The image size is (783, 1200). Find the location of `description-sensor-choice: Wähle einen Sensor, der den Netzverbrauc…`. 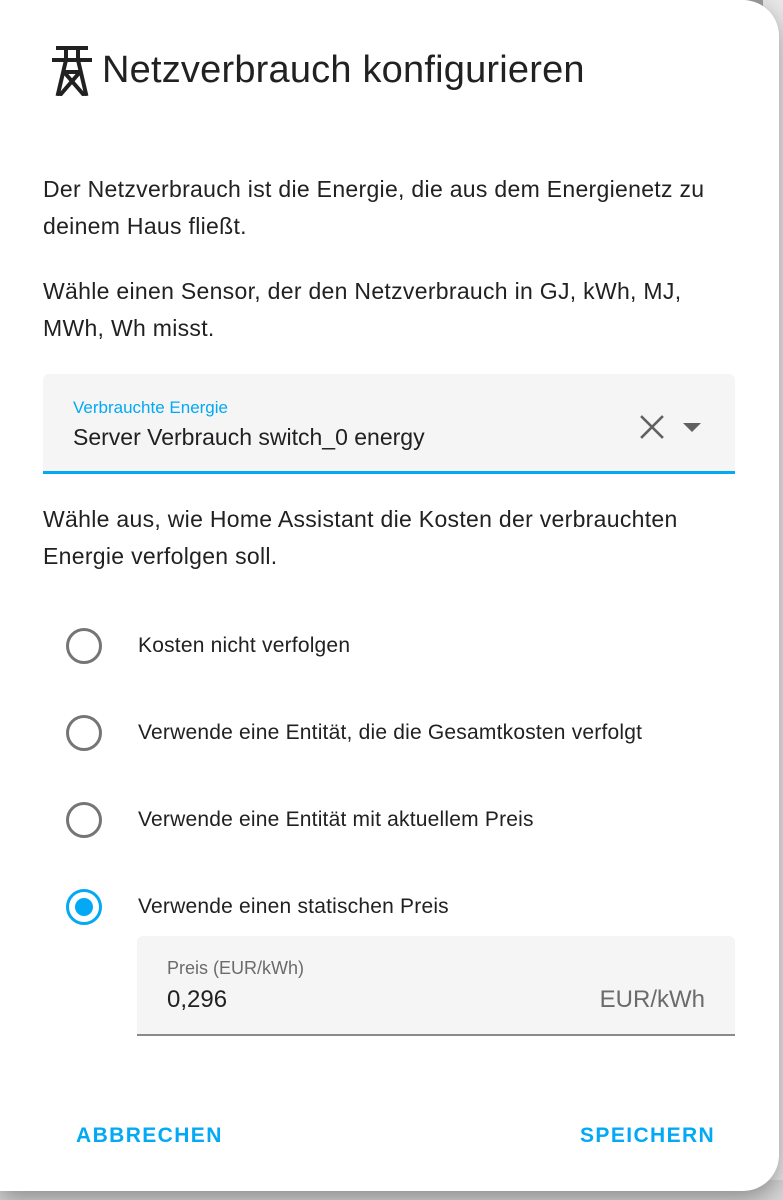

description-sensor-choice: Wähle einen Sensor, der den Netzverbrauc… is located at coordinates (362, 309).